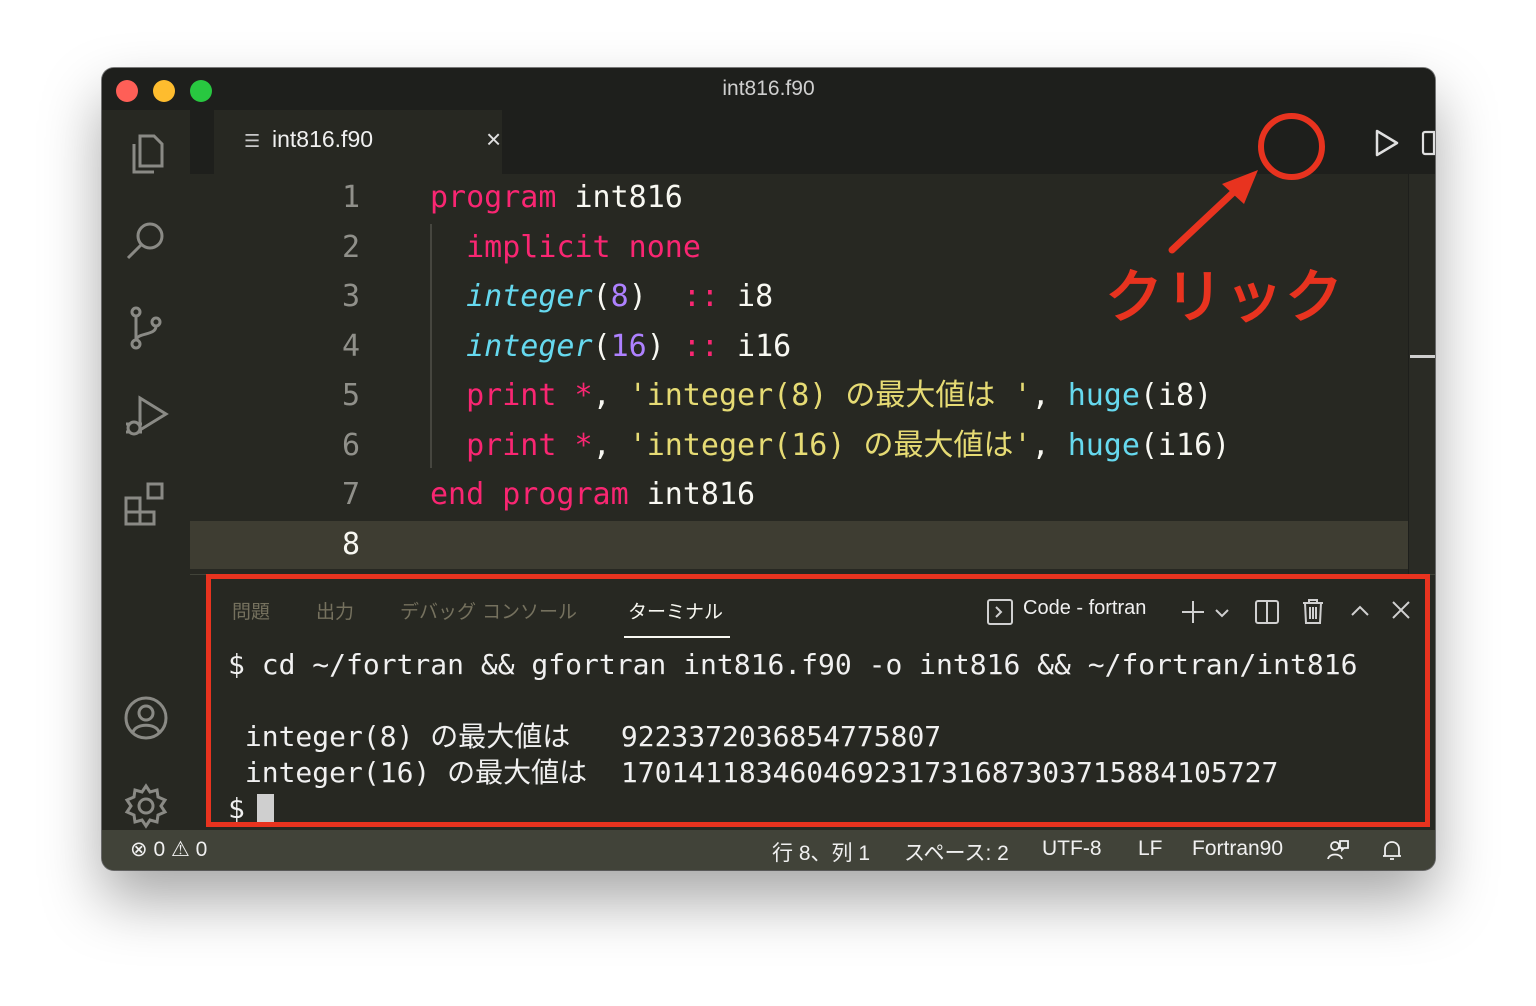  Describe the element at coordinates (323, 139) in the screenshot. I see `tab-label: int816.f90` at that location.